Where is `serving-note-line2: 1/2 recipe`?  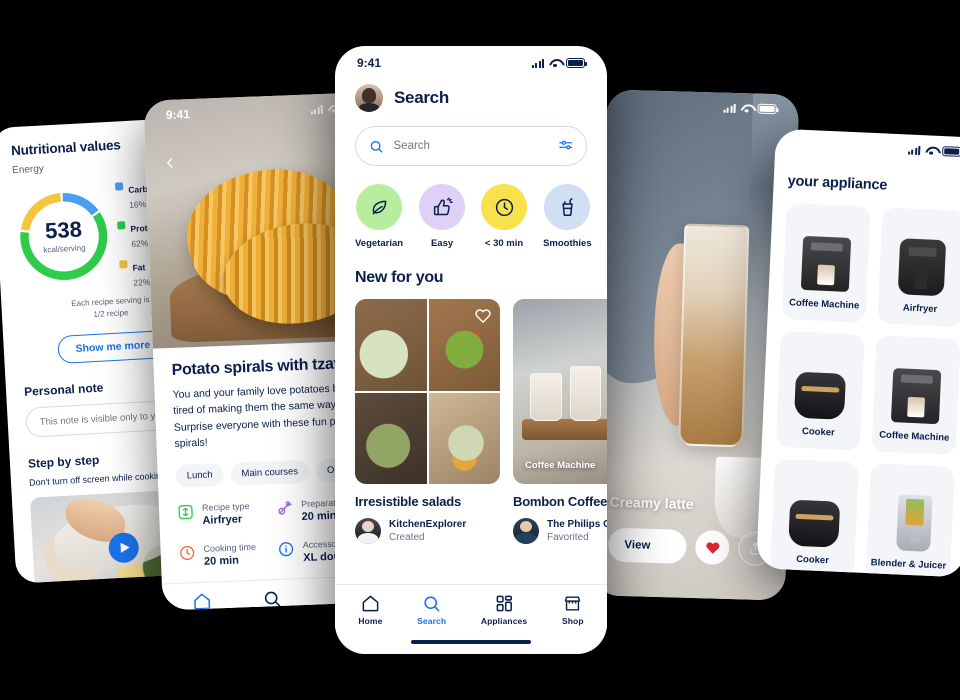
serving-note-line2: 1/2 recipe is located at coordinates (111, 313).